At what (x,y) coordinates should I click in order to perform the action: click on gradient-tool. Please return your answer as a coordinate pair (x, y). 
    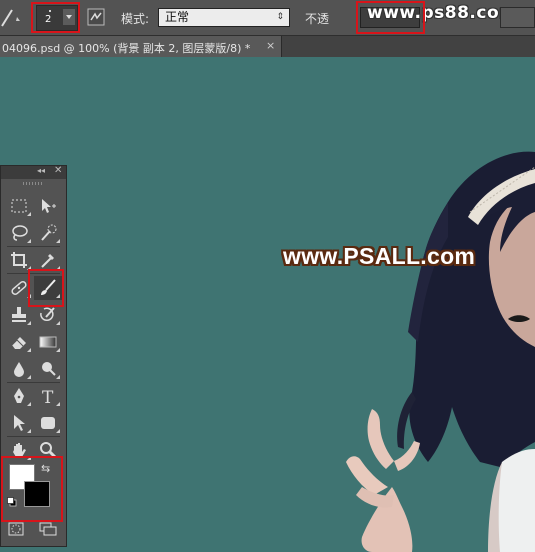
    Looking at the image, I should click on (48, 342).